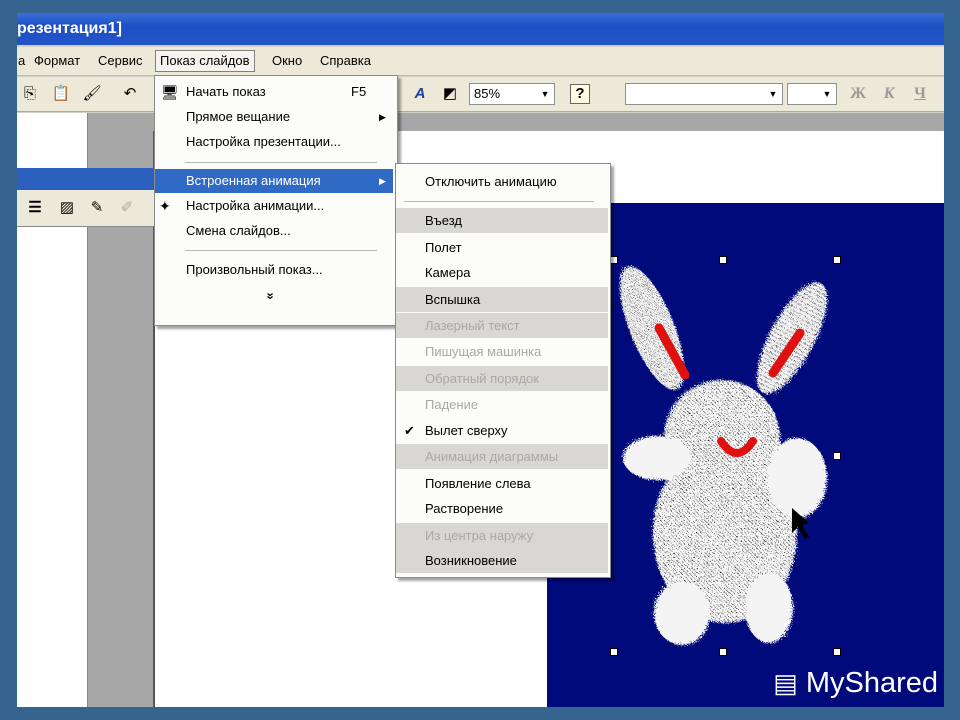 The image size is (960, 720). What do you see at coordinates (478, 483) in the screenshot?
I see `submenu-item-label: Появление слева` at bounding box center [478, 483].